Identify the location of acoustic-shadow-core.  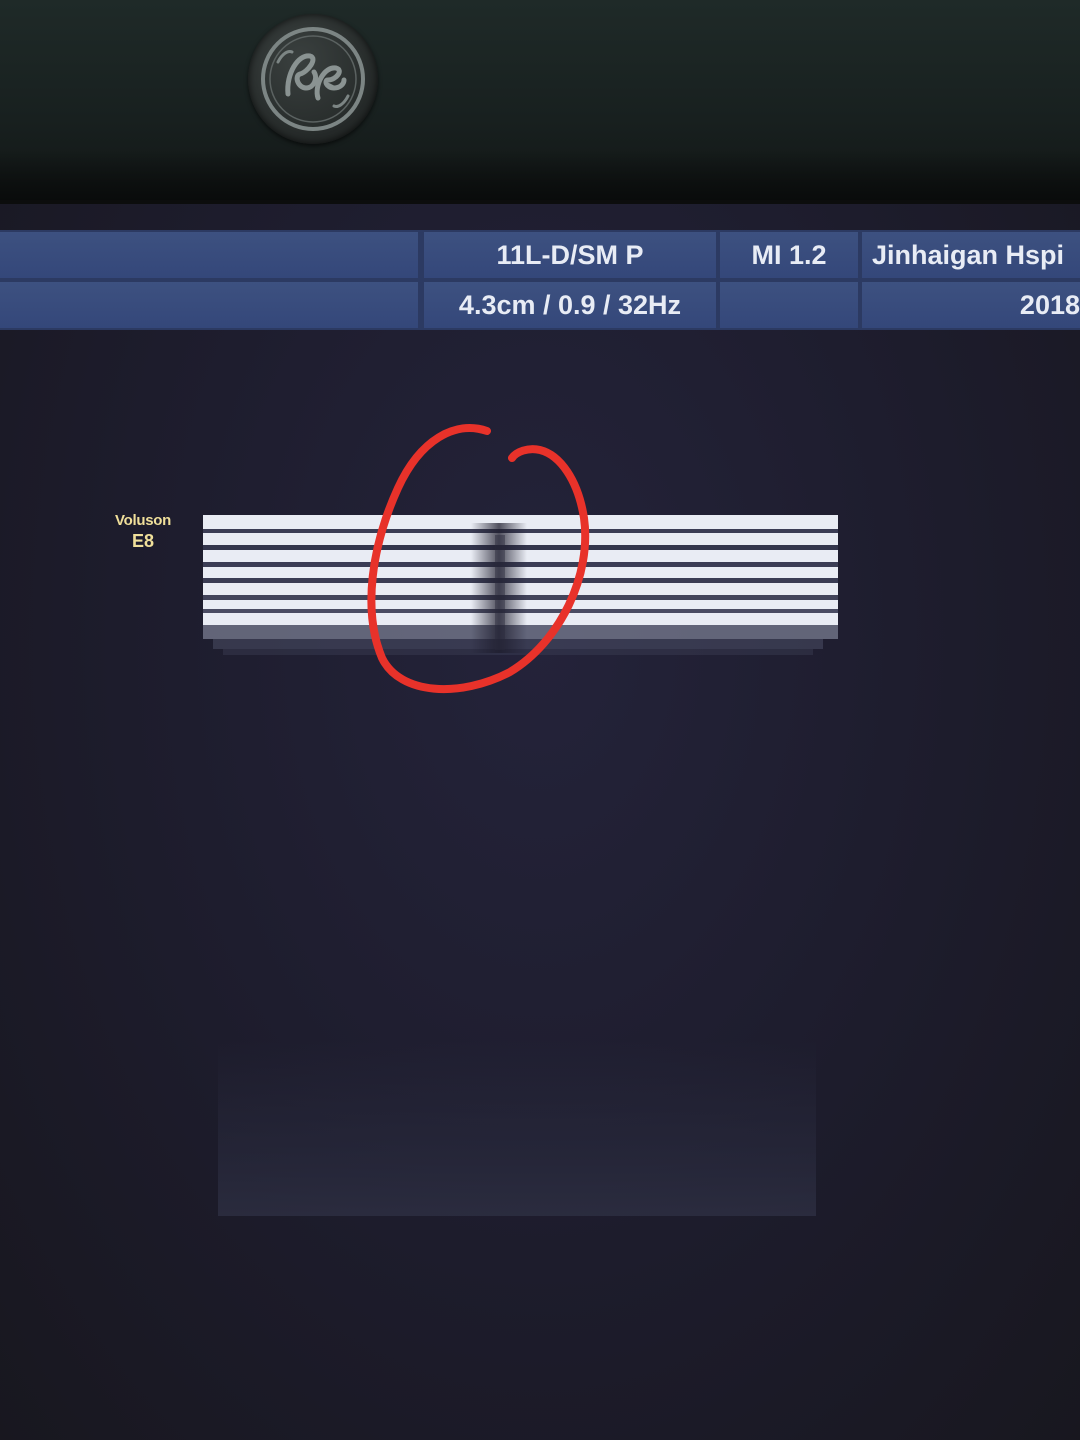
(500, 592).